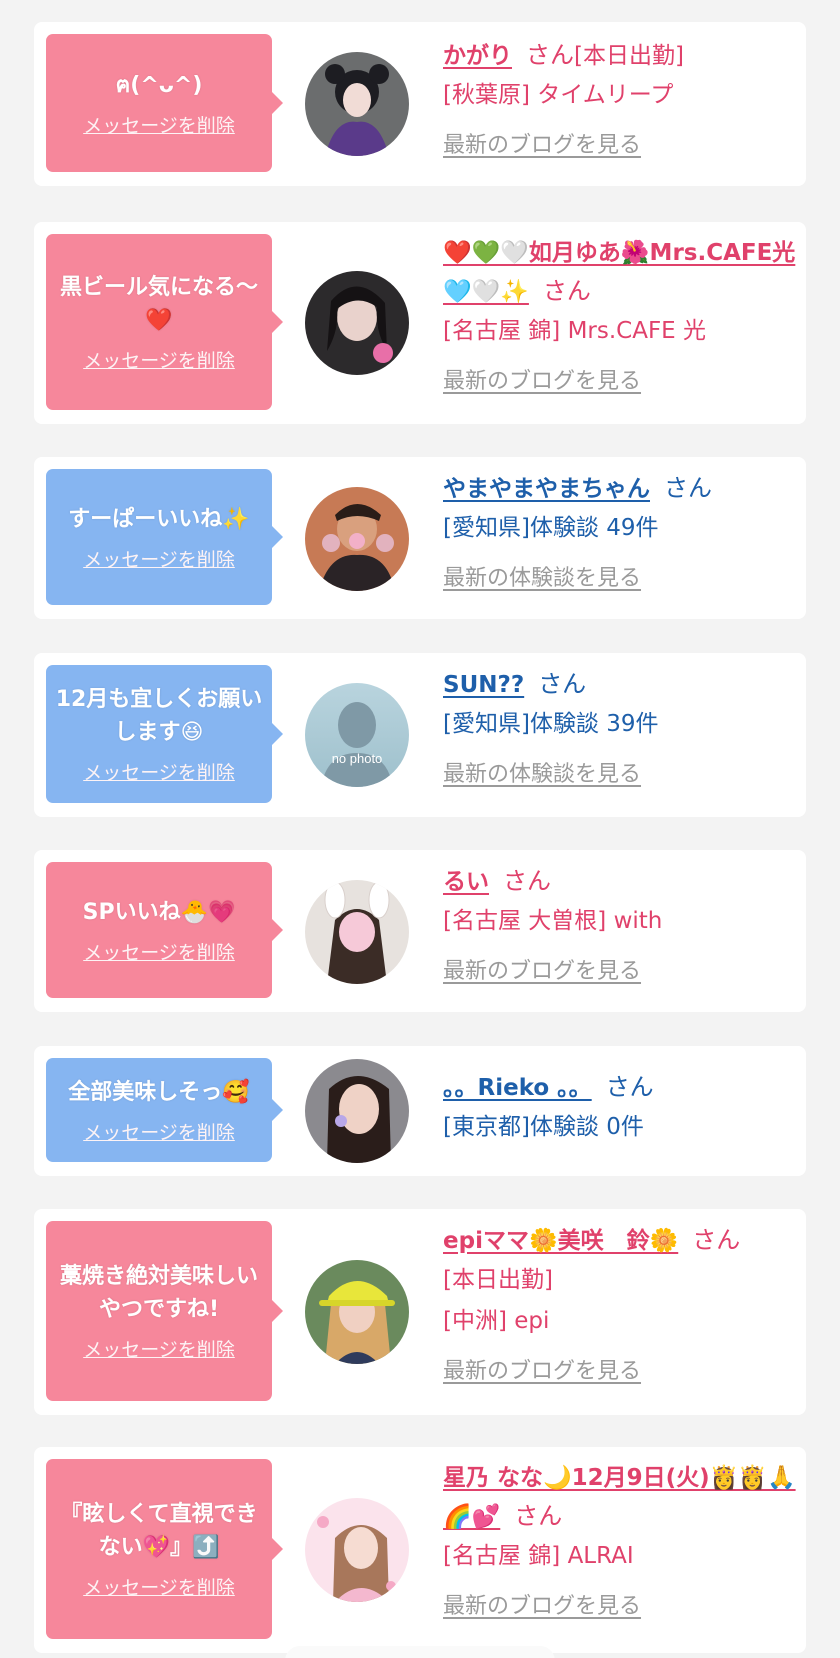 The height and width of the screenshot is (1658, 840). What do you see at coordinates (560, 1241) in the screenshot?
I see `sender-name-link: epiママ🌼美咲 鈴🌼` at bounding box center [560, 1241].